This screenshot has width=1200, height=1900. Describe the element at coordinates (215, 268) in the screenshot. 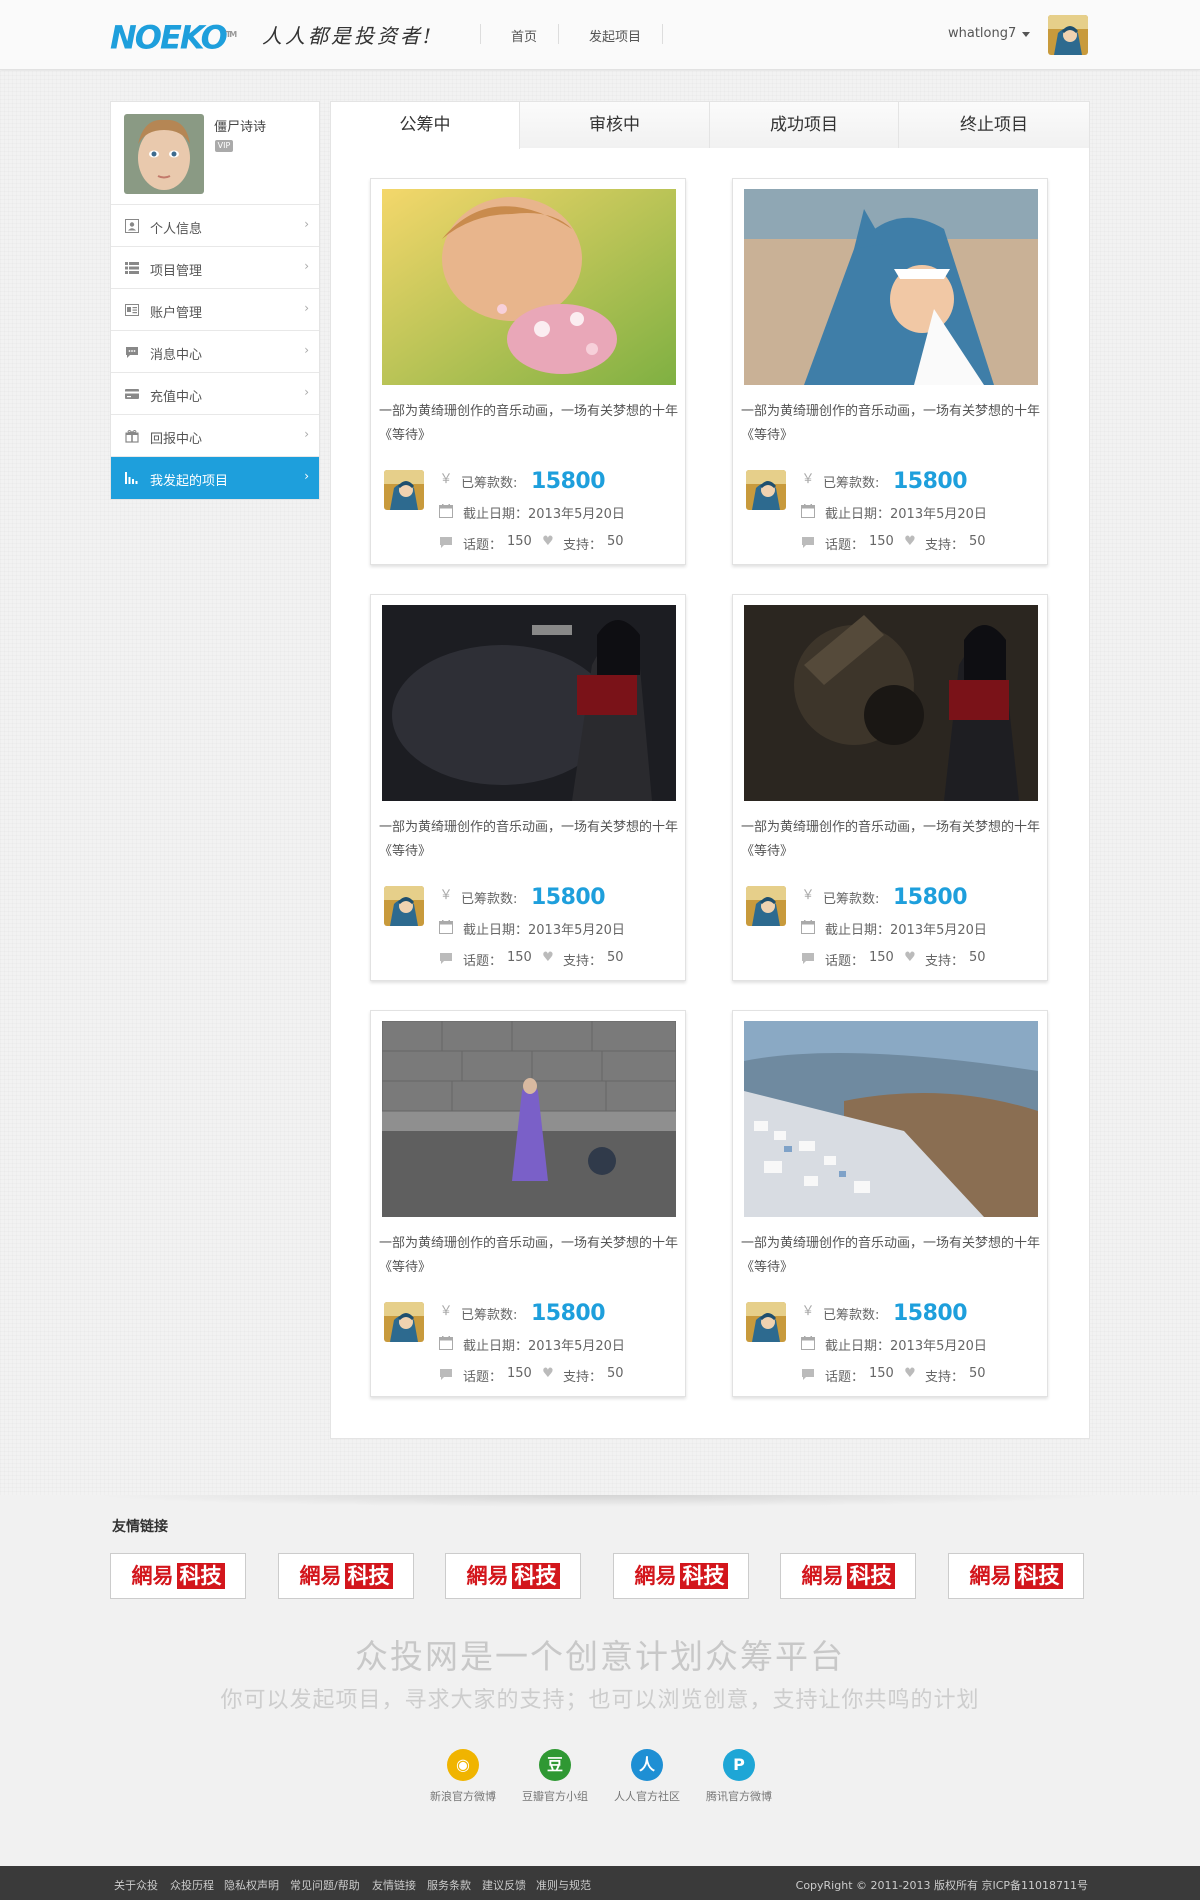

I see `sidebar-item-project-management: 项目管理 ›` at that location.